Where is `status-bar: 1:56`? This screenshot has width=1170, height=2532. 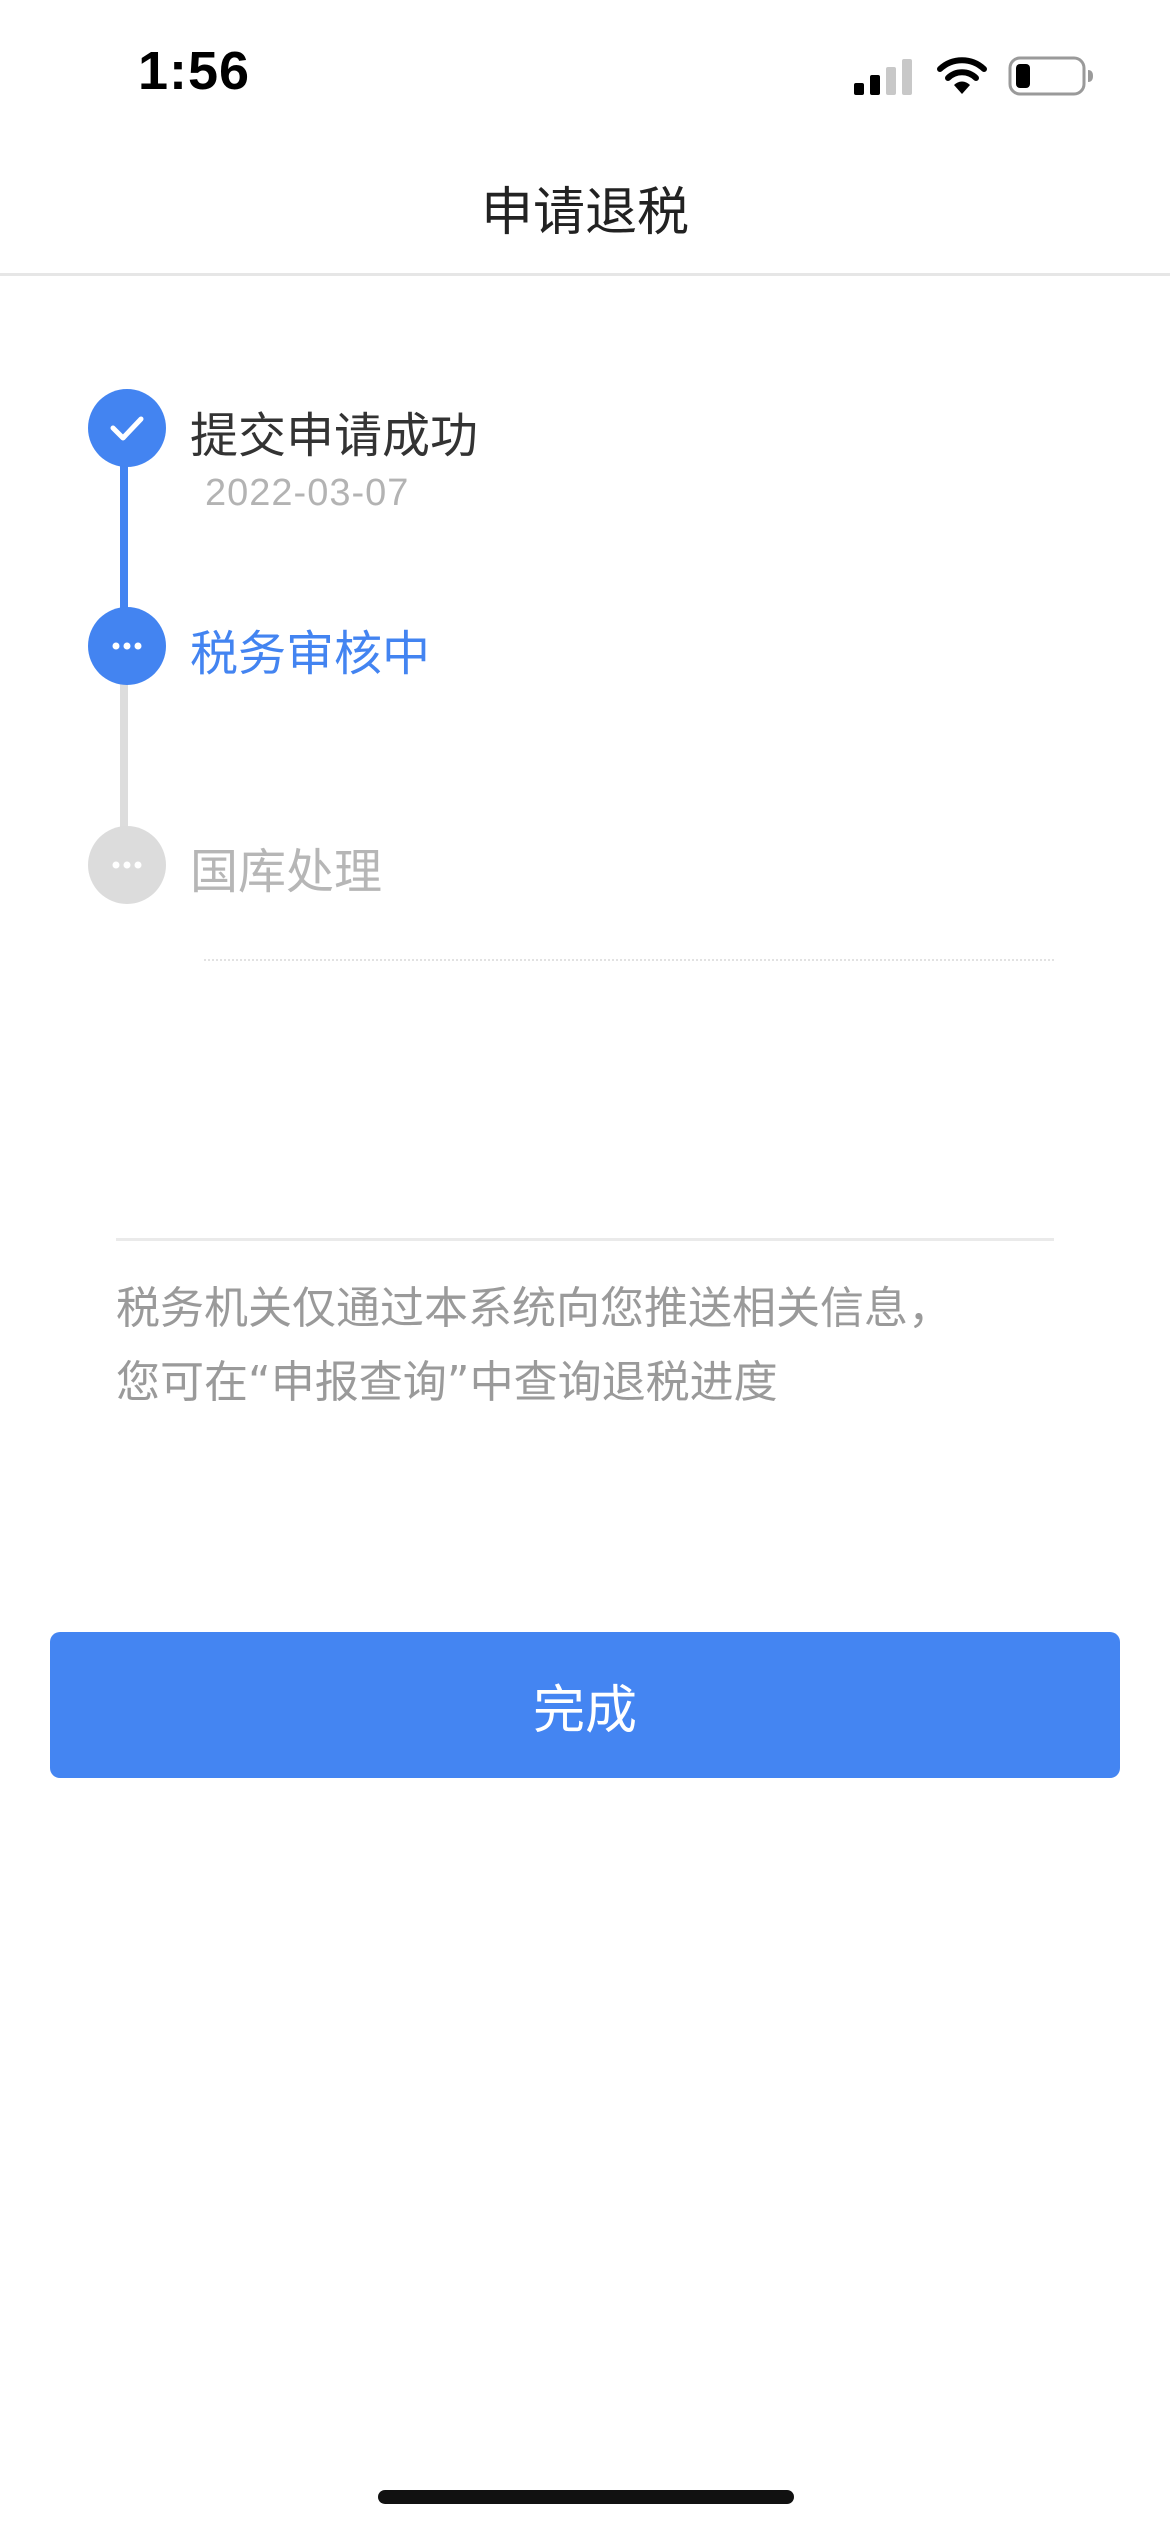
status-bar: 1:56 is located at coordinates (585, 75).